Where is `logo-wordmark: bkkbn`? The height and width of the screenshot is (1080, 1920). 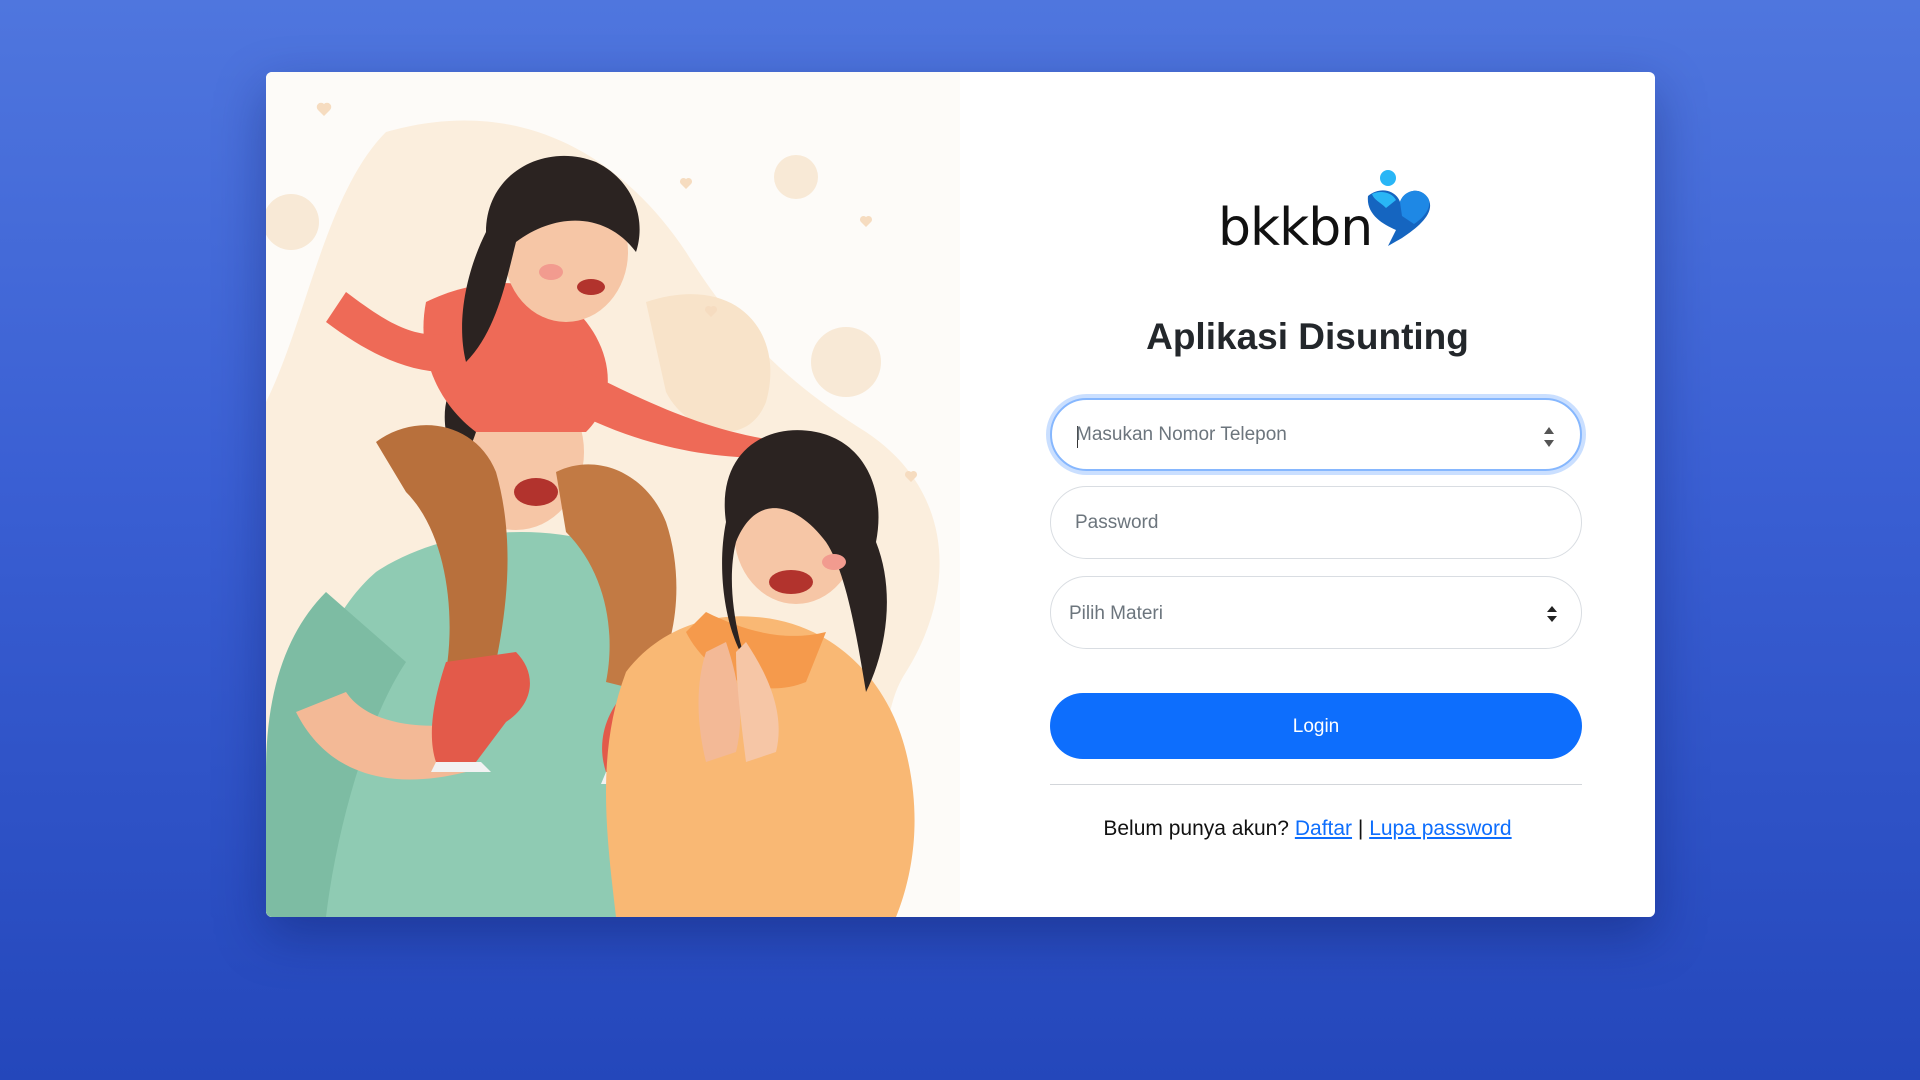
logo-wordmark: bkkbn is located at coordinates (1295, 228).